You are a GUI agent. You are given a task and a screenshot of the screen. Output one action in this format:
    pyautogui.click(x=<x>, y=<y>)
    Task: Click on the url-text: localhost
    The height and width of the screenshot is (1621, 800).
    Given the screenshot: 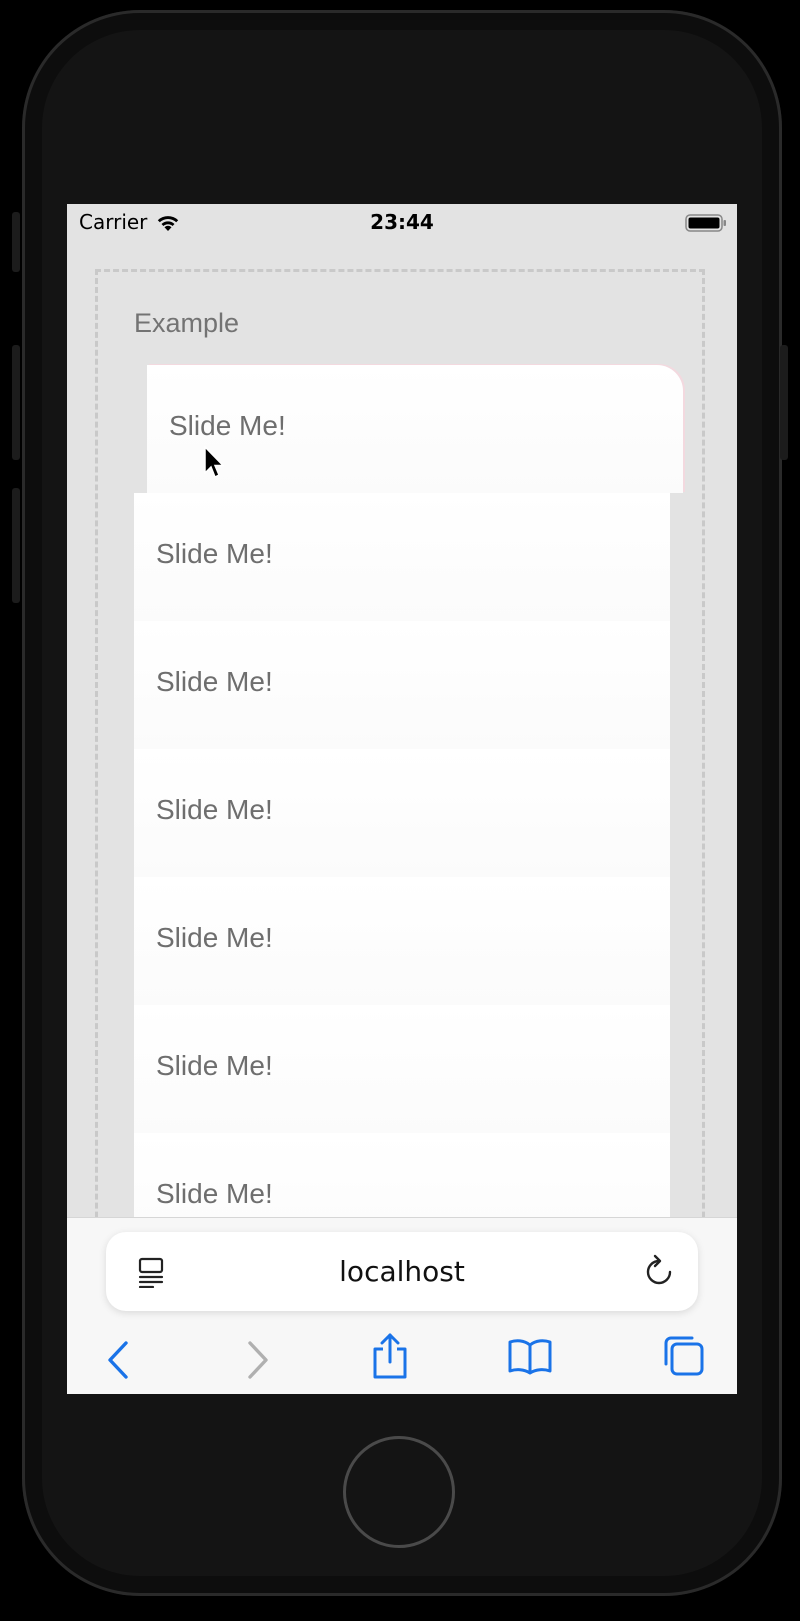 What is the action you would take?
    pyautogui.click(x=402, y=1271)
    